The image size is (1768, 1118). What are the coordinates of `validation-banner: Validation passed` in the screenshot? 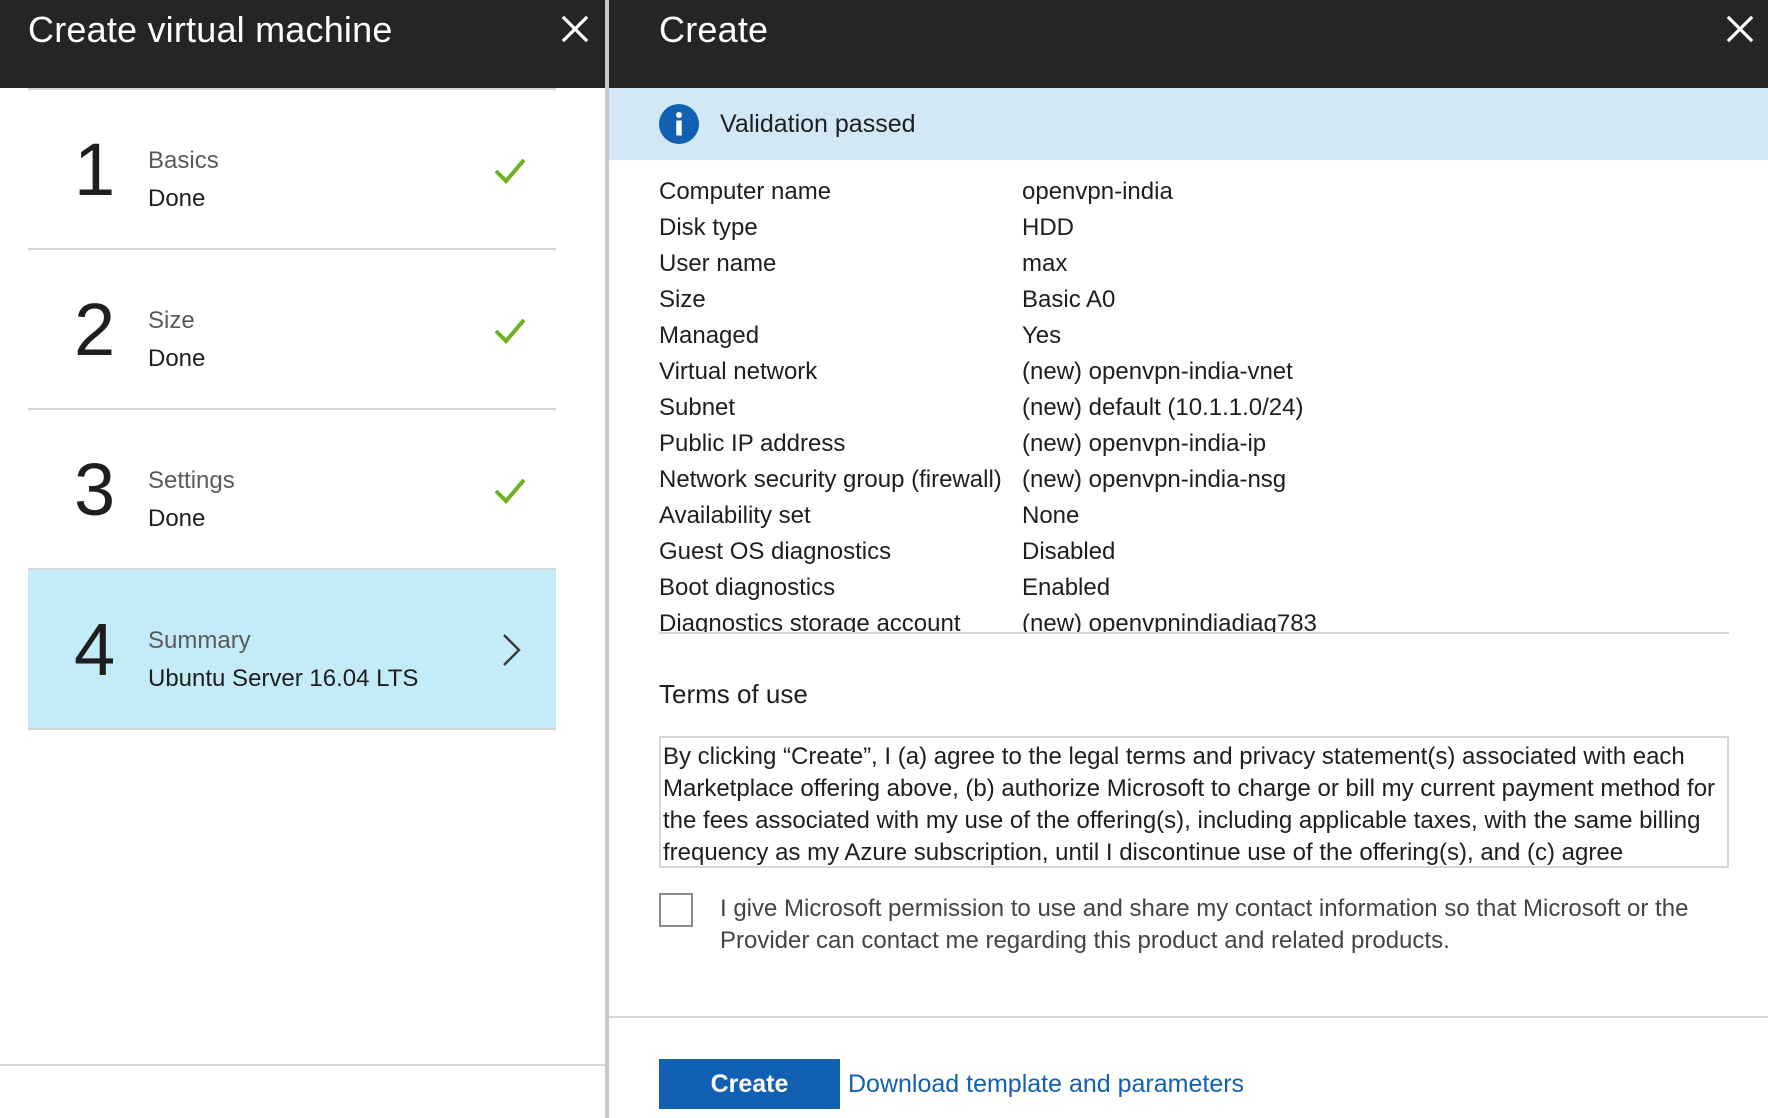 It's located at (1188, 124).